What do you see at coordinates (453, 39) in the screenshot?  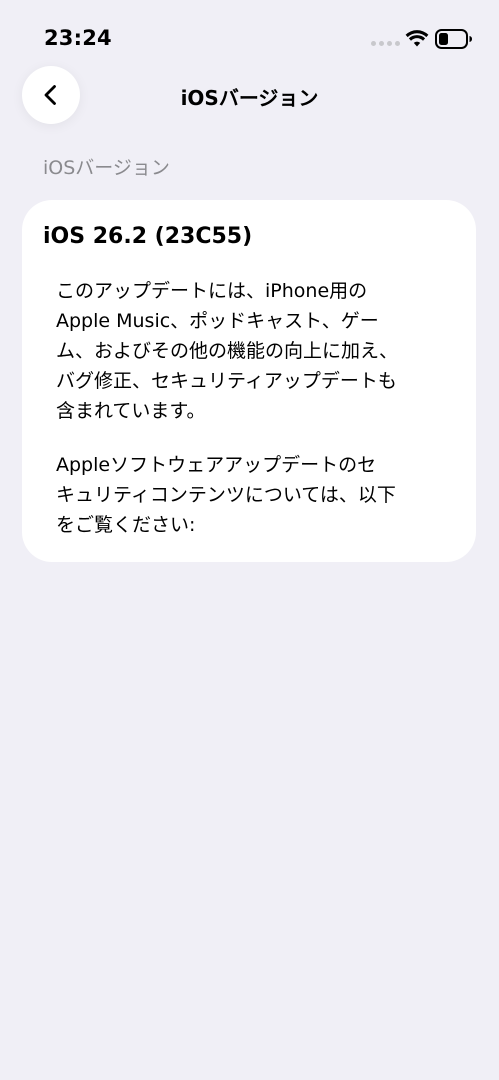 I see `battery-icon` at bounding box center [453, 39].